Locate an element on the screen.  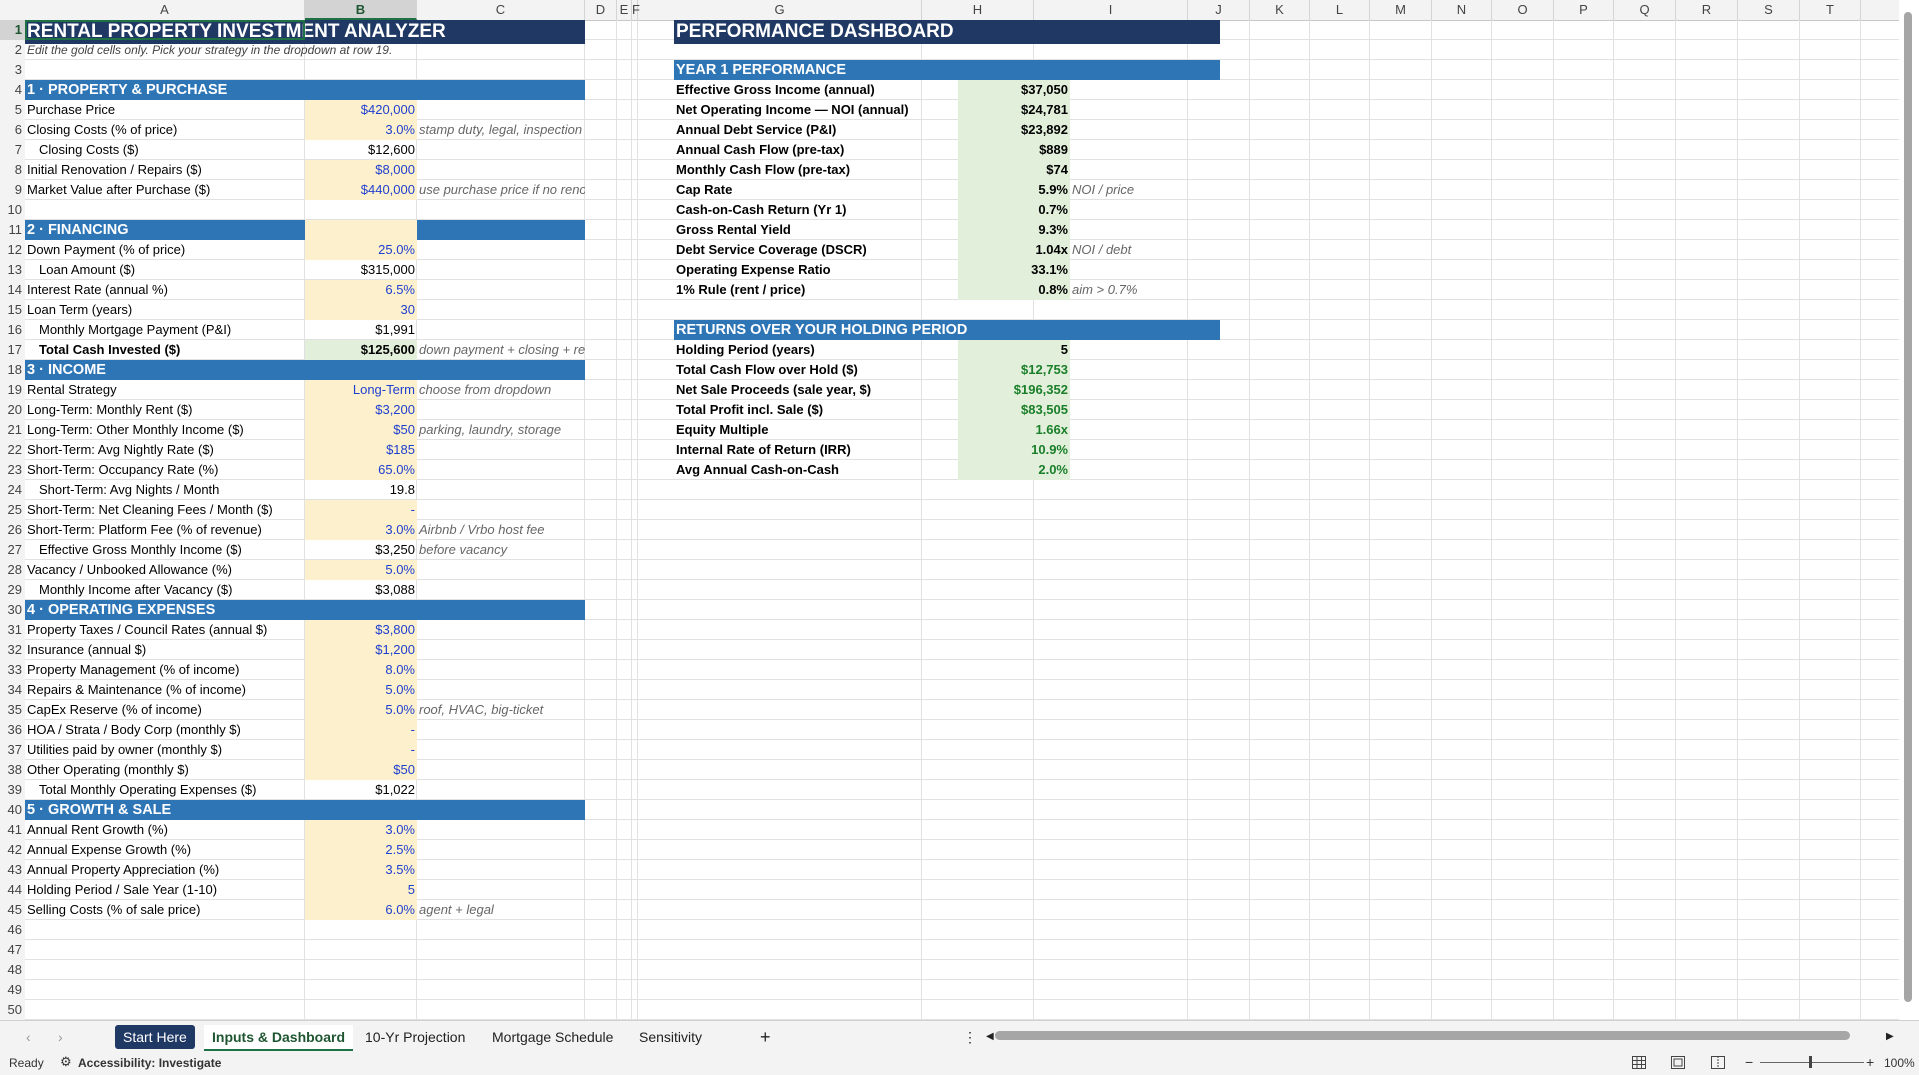
column-header-g: G is located at coordinates (780, 10).